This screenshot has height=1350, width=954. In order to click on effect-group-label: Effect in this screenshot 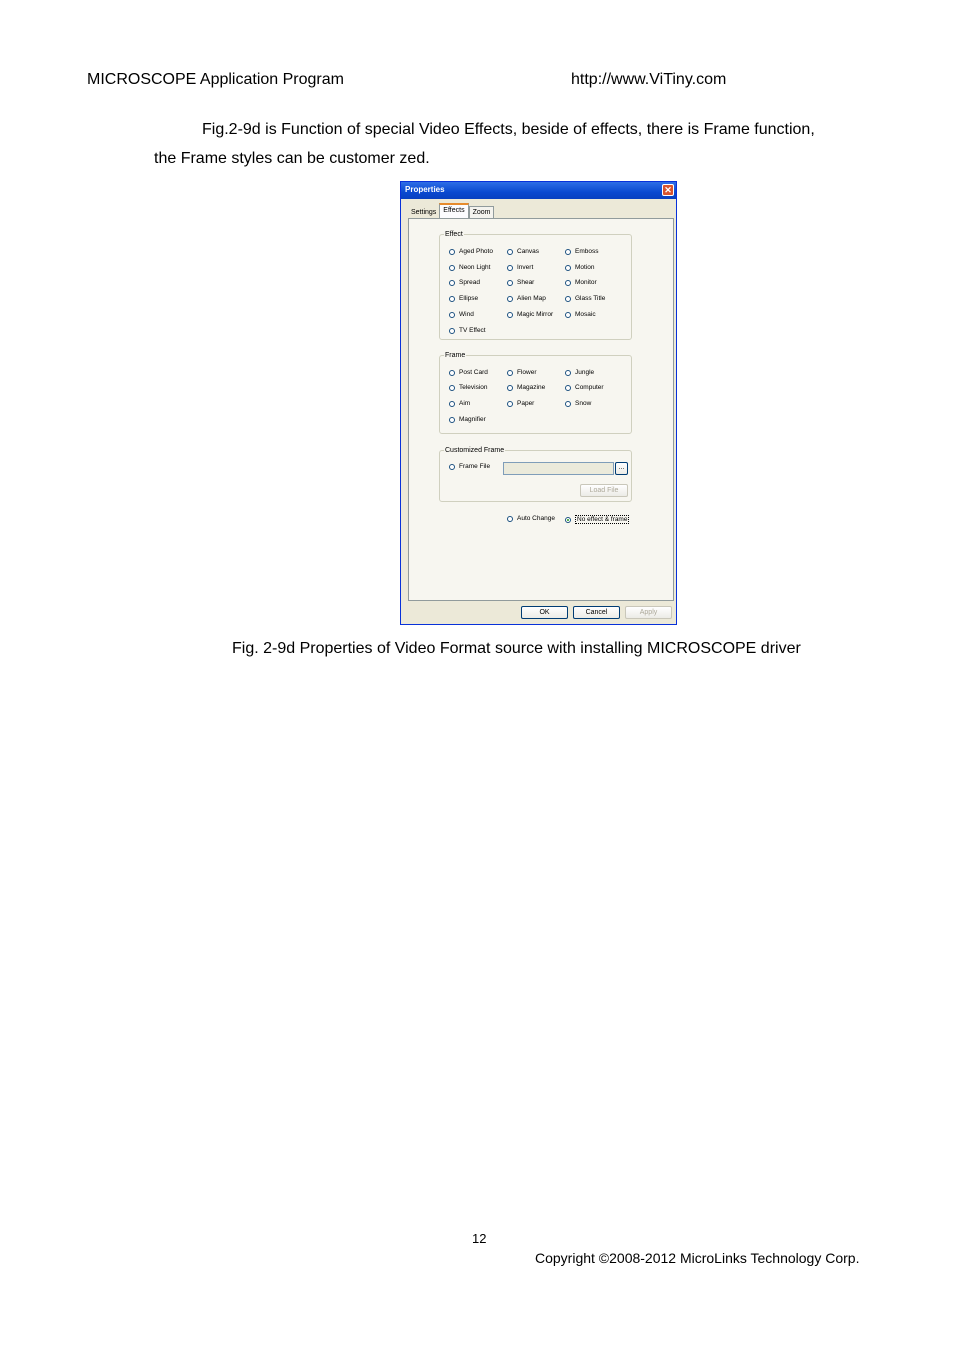, I will do `click(454, 234)`.